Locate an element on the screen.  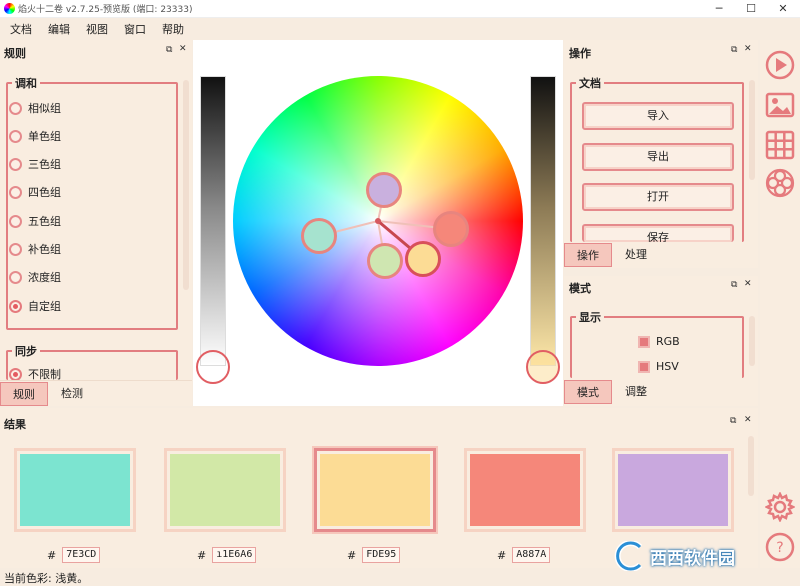
hex-input: ı1E6A6 is located at coordinates (234, 555).